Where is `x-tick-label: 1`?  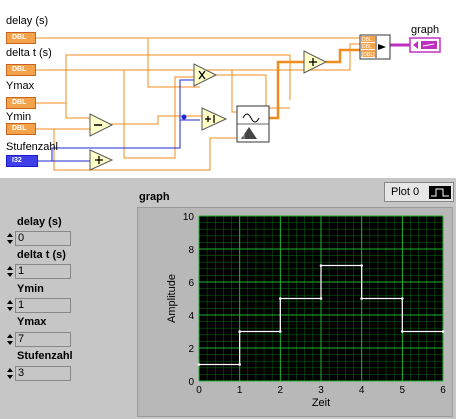
x-tick-label: 1 is located at coordinates (240, 390).